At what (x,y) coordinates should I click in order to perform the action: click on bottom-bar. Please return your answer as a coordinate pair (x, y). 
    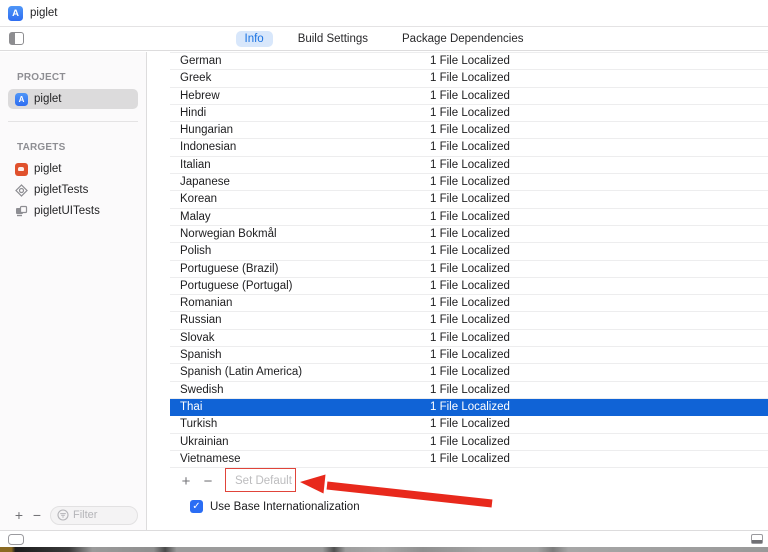
    Looking at the image, I should click on (384, 538).